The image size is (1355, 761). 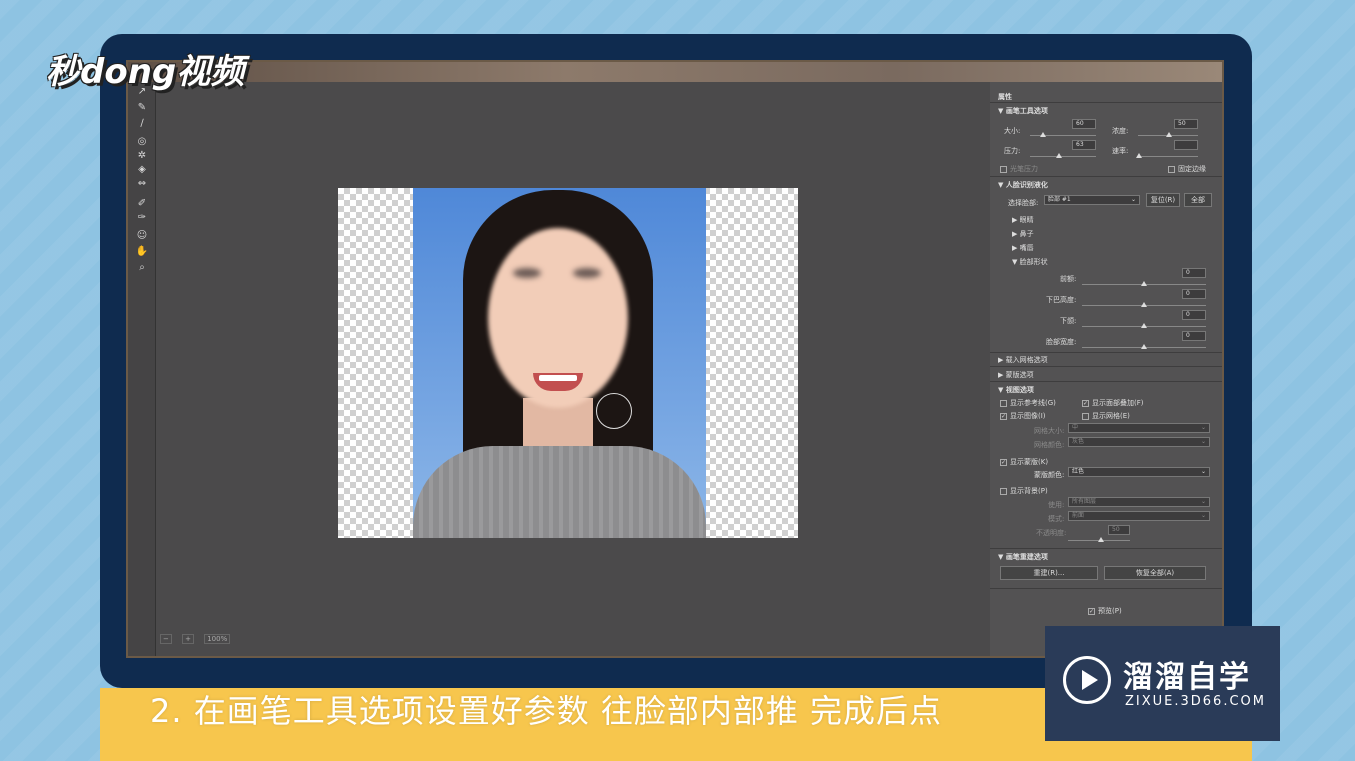 I want to click on pressure-slider, so click(x=1059, y=155).